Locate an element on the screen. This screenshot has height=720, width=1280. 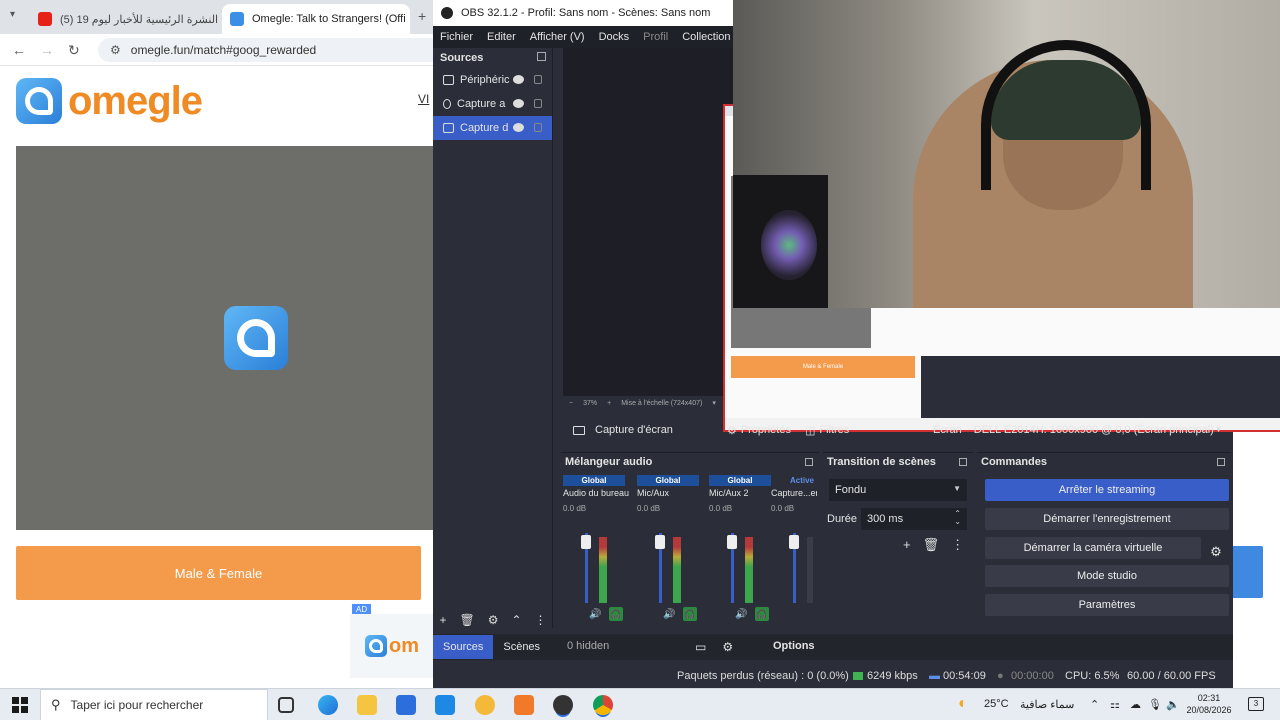
back-arrow-icon: ← is located at coordinates (19, 50).